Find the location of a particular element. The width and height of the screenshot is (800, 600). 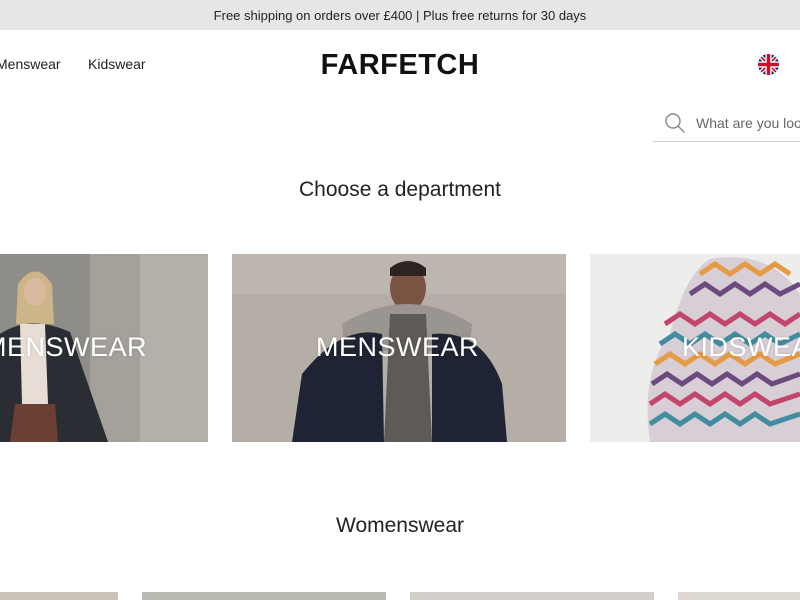

department-tile-label: KIDSWEAR is located at coordinates (741, 347).